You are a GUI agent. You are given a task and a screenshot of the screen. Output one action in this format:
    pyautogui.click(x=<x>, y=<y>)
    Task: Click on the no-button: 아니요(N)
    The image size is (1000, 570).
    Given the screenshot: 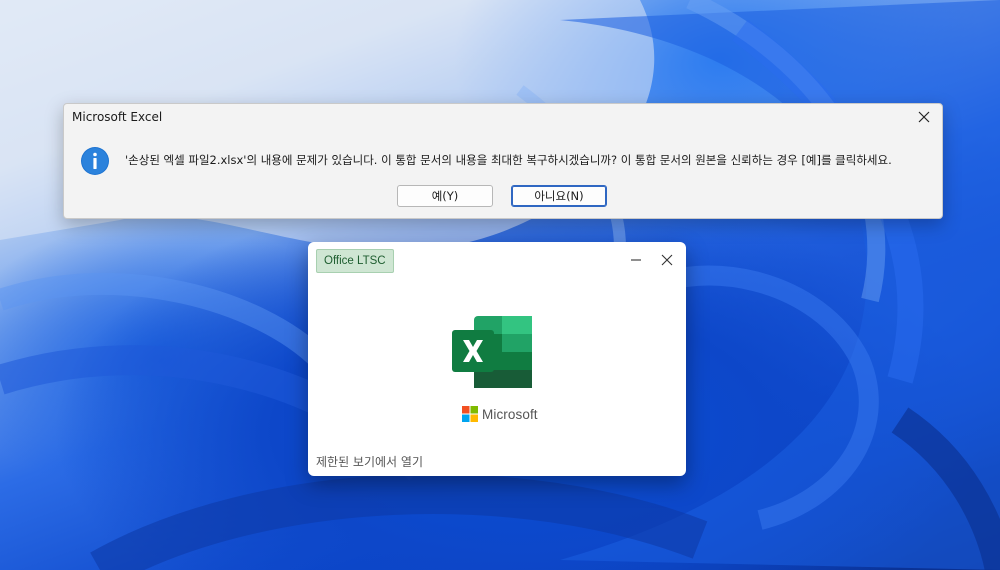 What is the action you would take?
    pyautogui.click(x=559, y=196)
    